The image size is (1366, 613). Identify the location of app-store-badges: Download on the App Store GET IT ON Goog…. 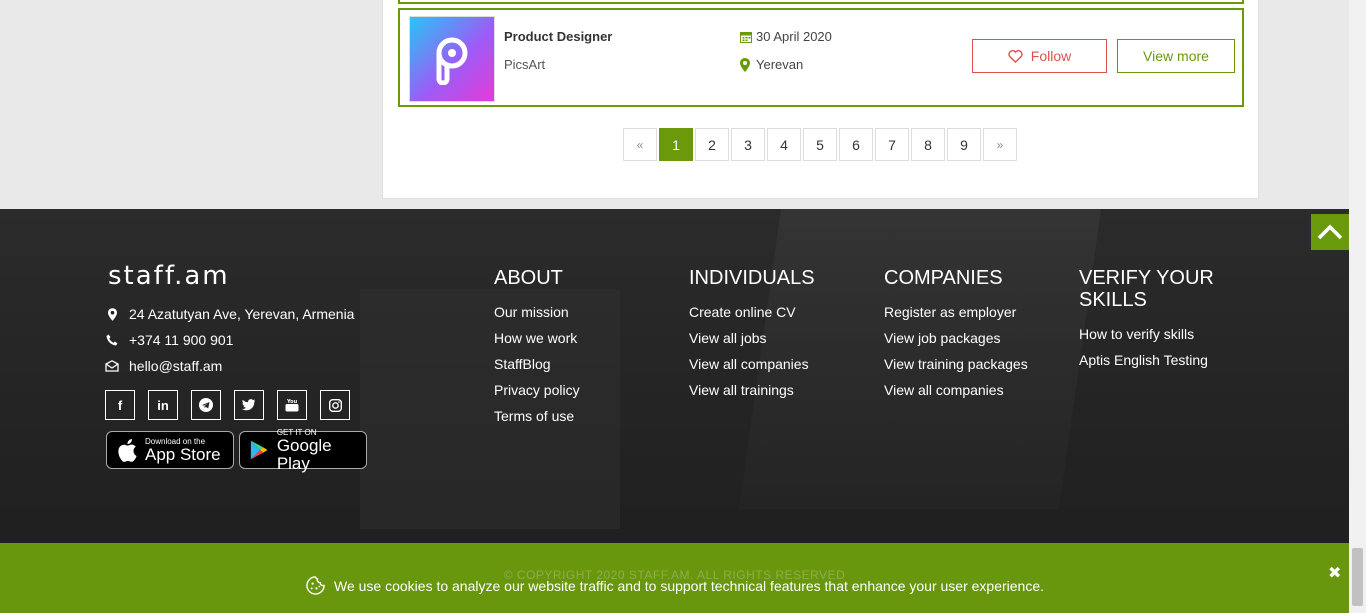
(236, 450).